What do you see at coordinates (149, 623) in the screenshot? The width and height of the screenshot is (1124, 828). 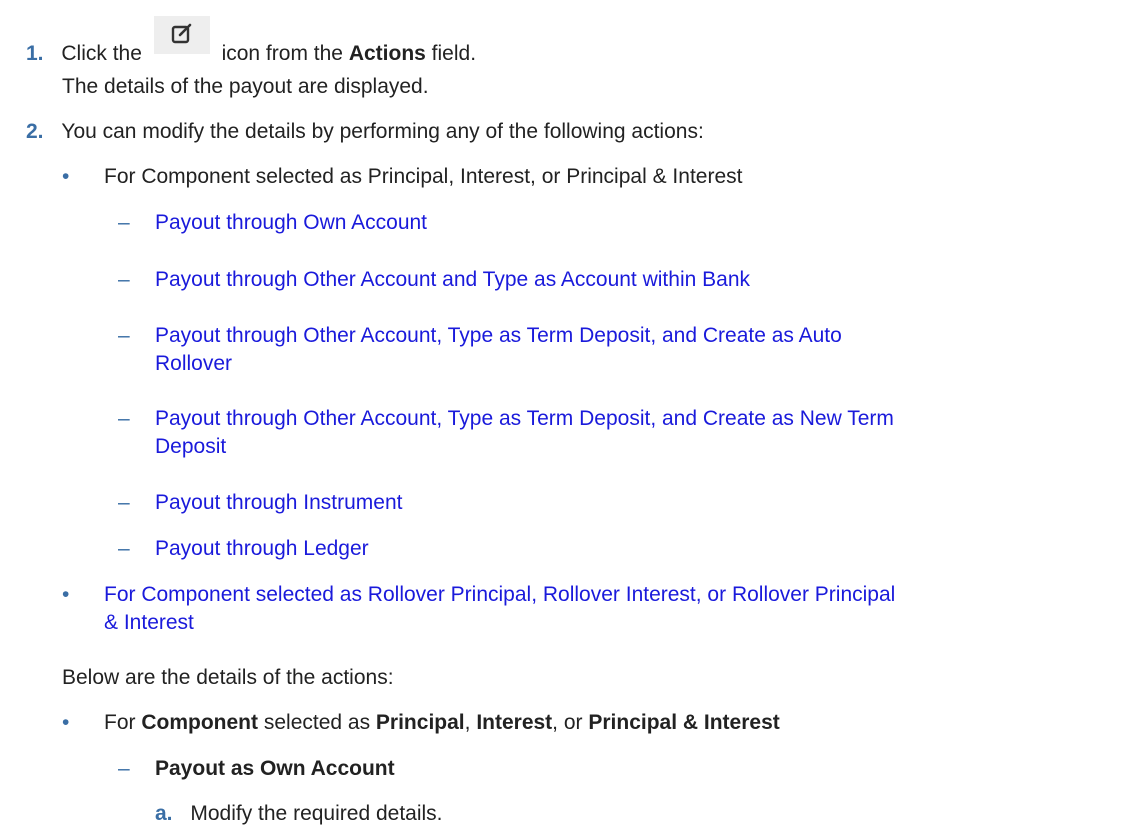 I see `link-rollover-components-cont: & Interest` at bounding box center [149, 623].